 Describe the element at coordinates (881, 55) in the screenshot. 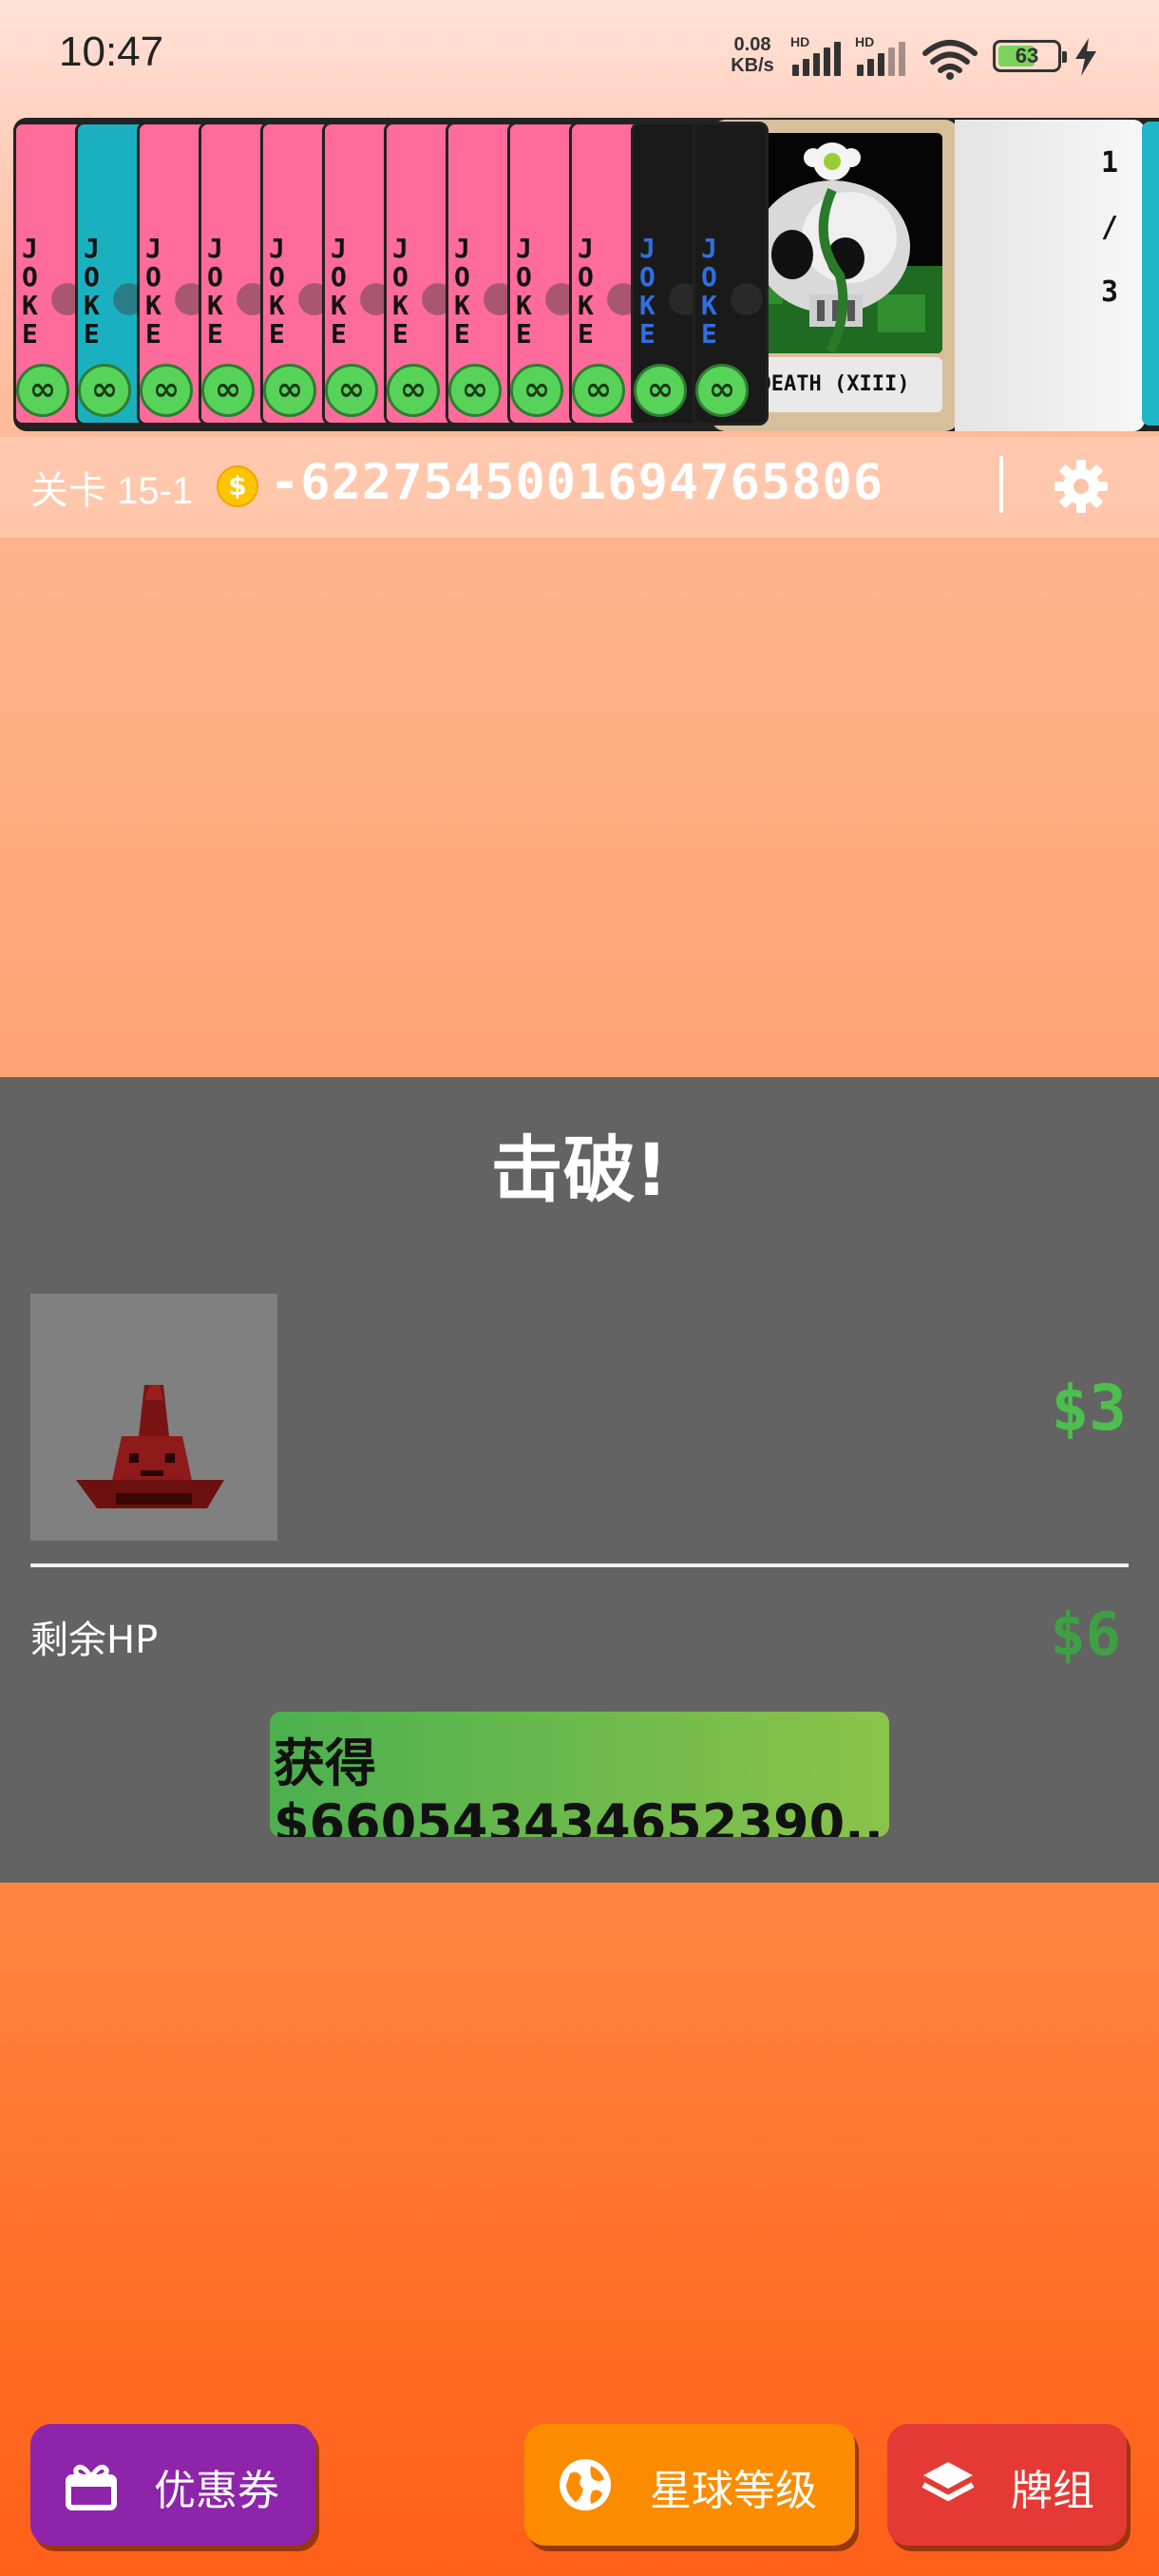

I see `cell-signal-2-icon: HD` at that location.